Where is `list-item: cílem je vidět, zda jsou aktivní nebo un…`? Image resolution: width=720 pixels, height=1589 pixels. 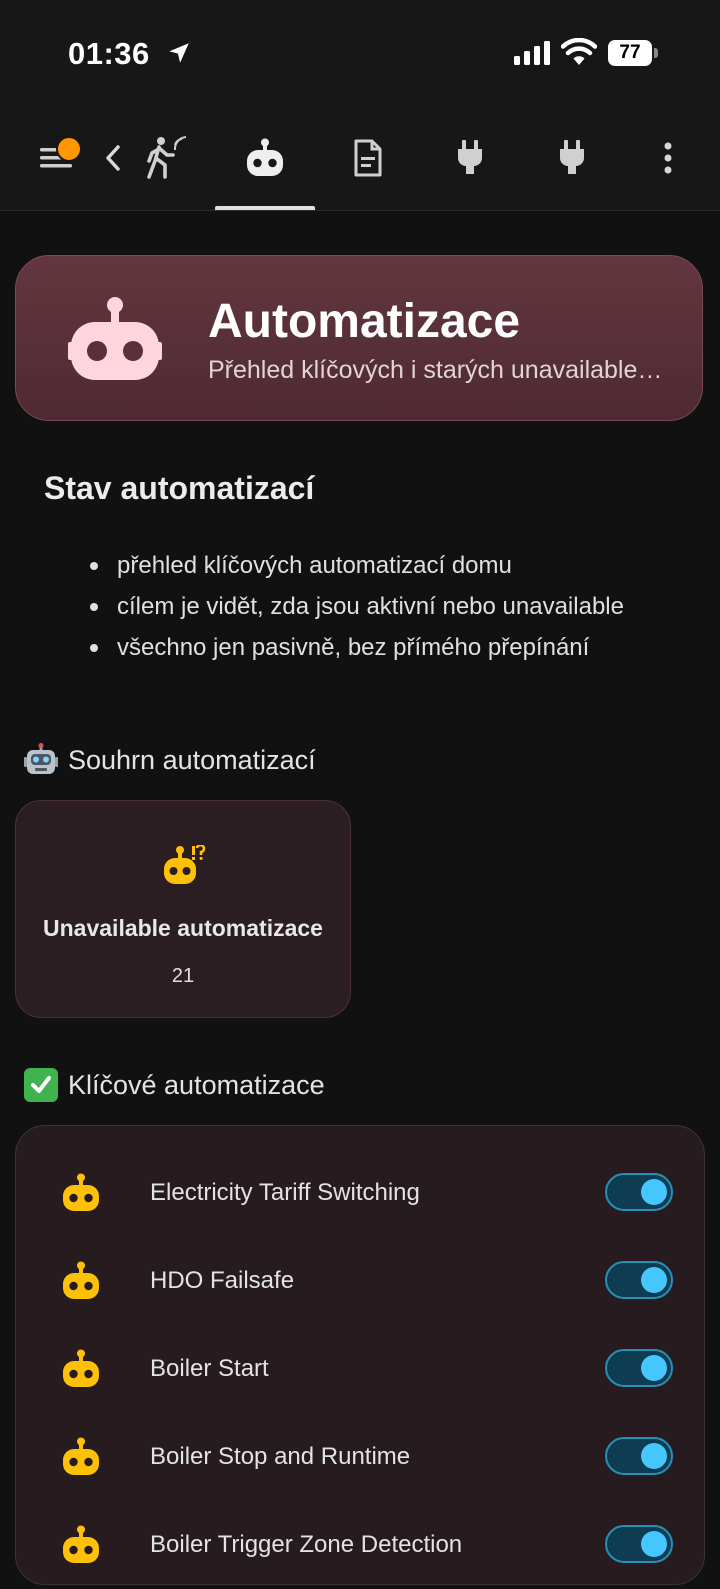
list-item: cílem je vidět, zda jsou aktivní nebo un… is located at coordinates (356, 606).